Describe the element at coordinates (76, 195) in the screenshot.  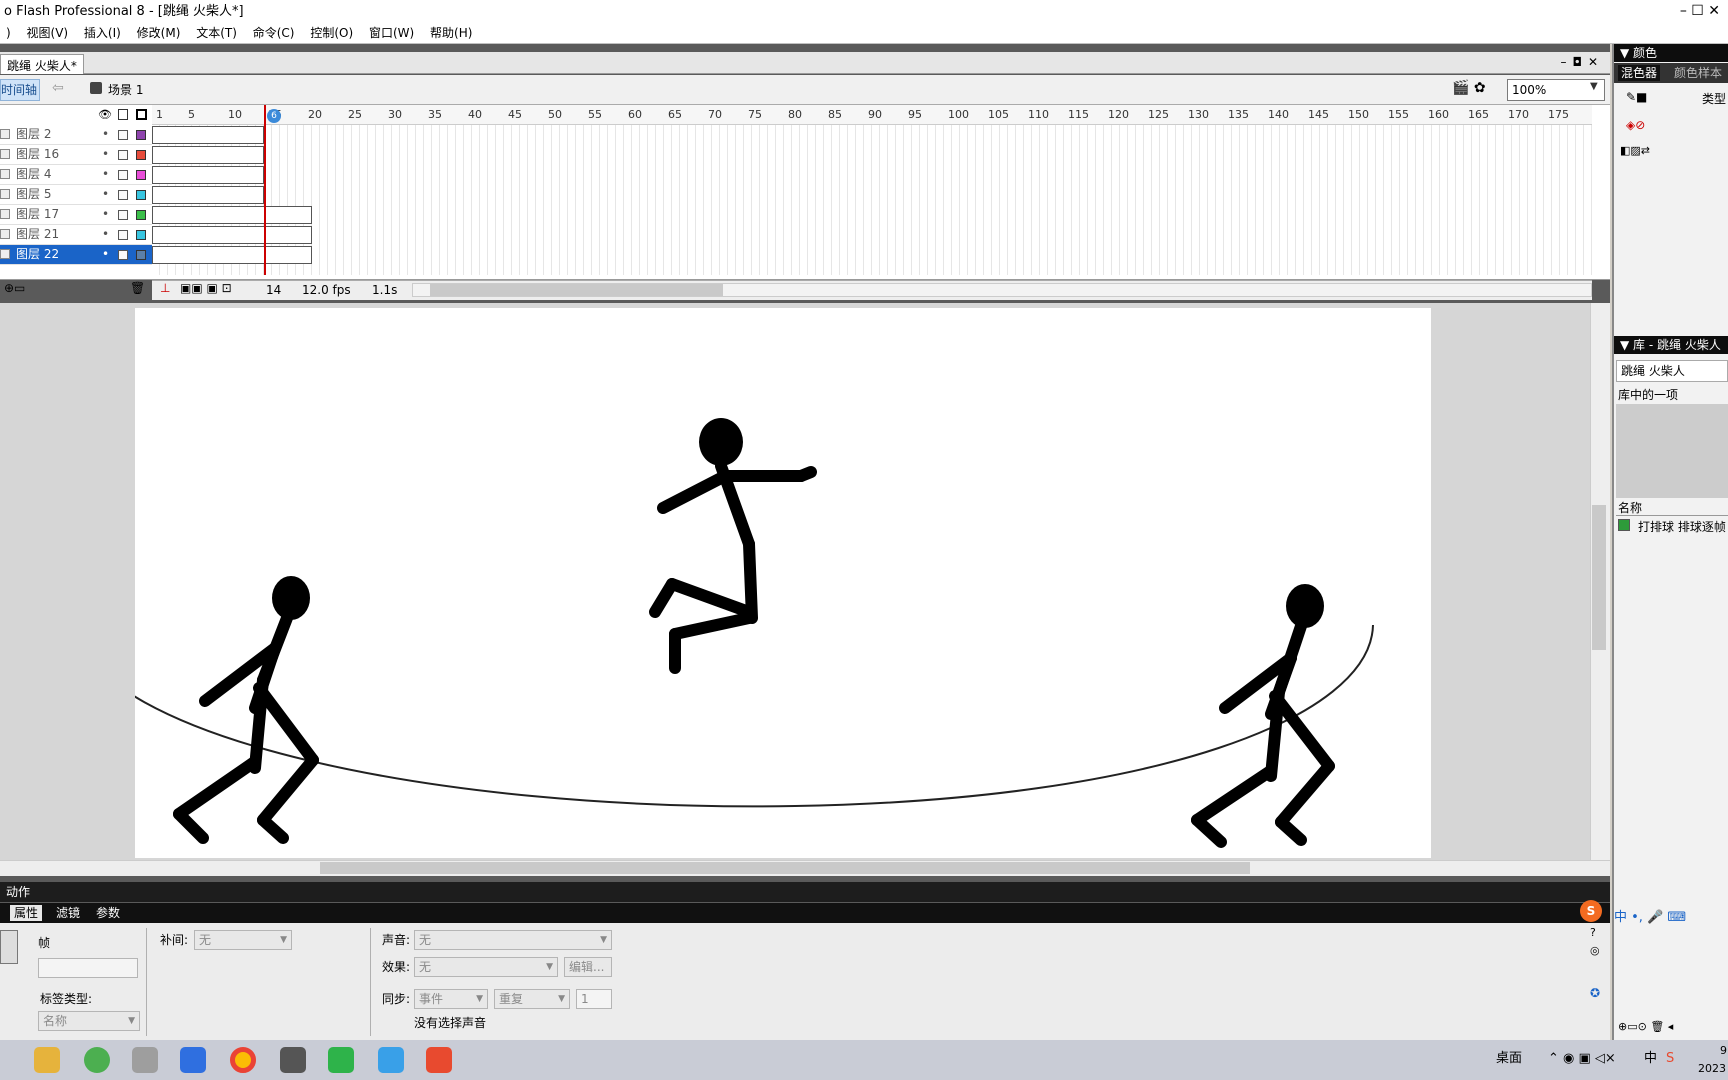
I see `layer-row: 图层 5 •` at that location.